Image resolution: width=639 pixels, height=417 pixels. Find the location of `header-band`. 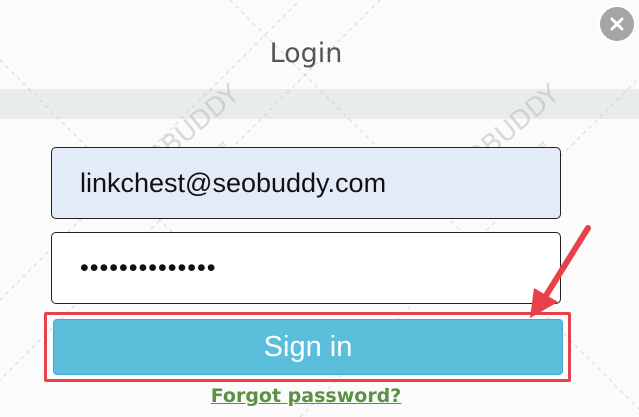

header-band is located at coordinates (319, 104).